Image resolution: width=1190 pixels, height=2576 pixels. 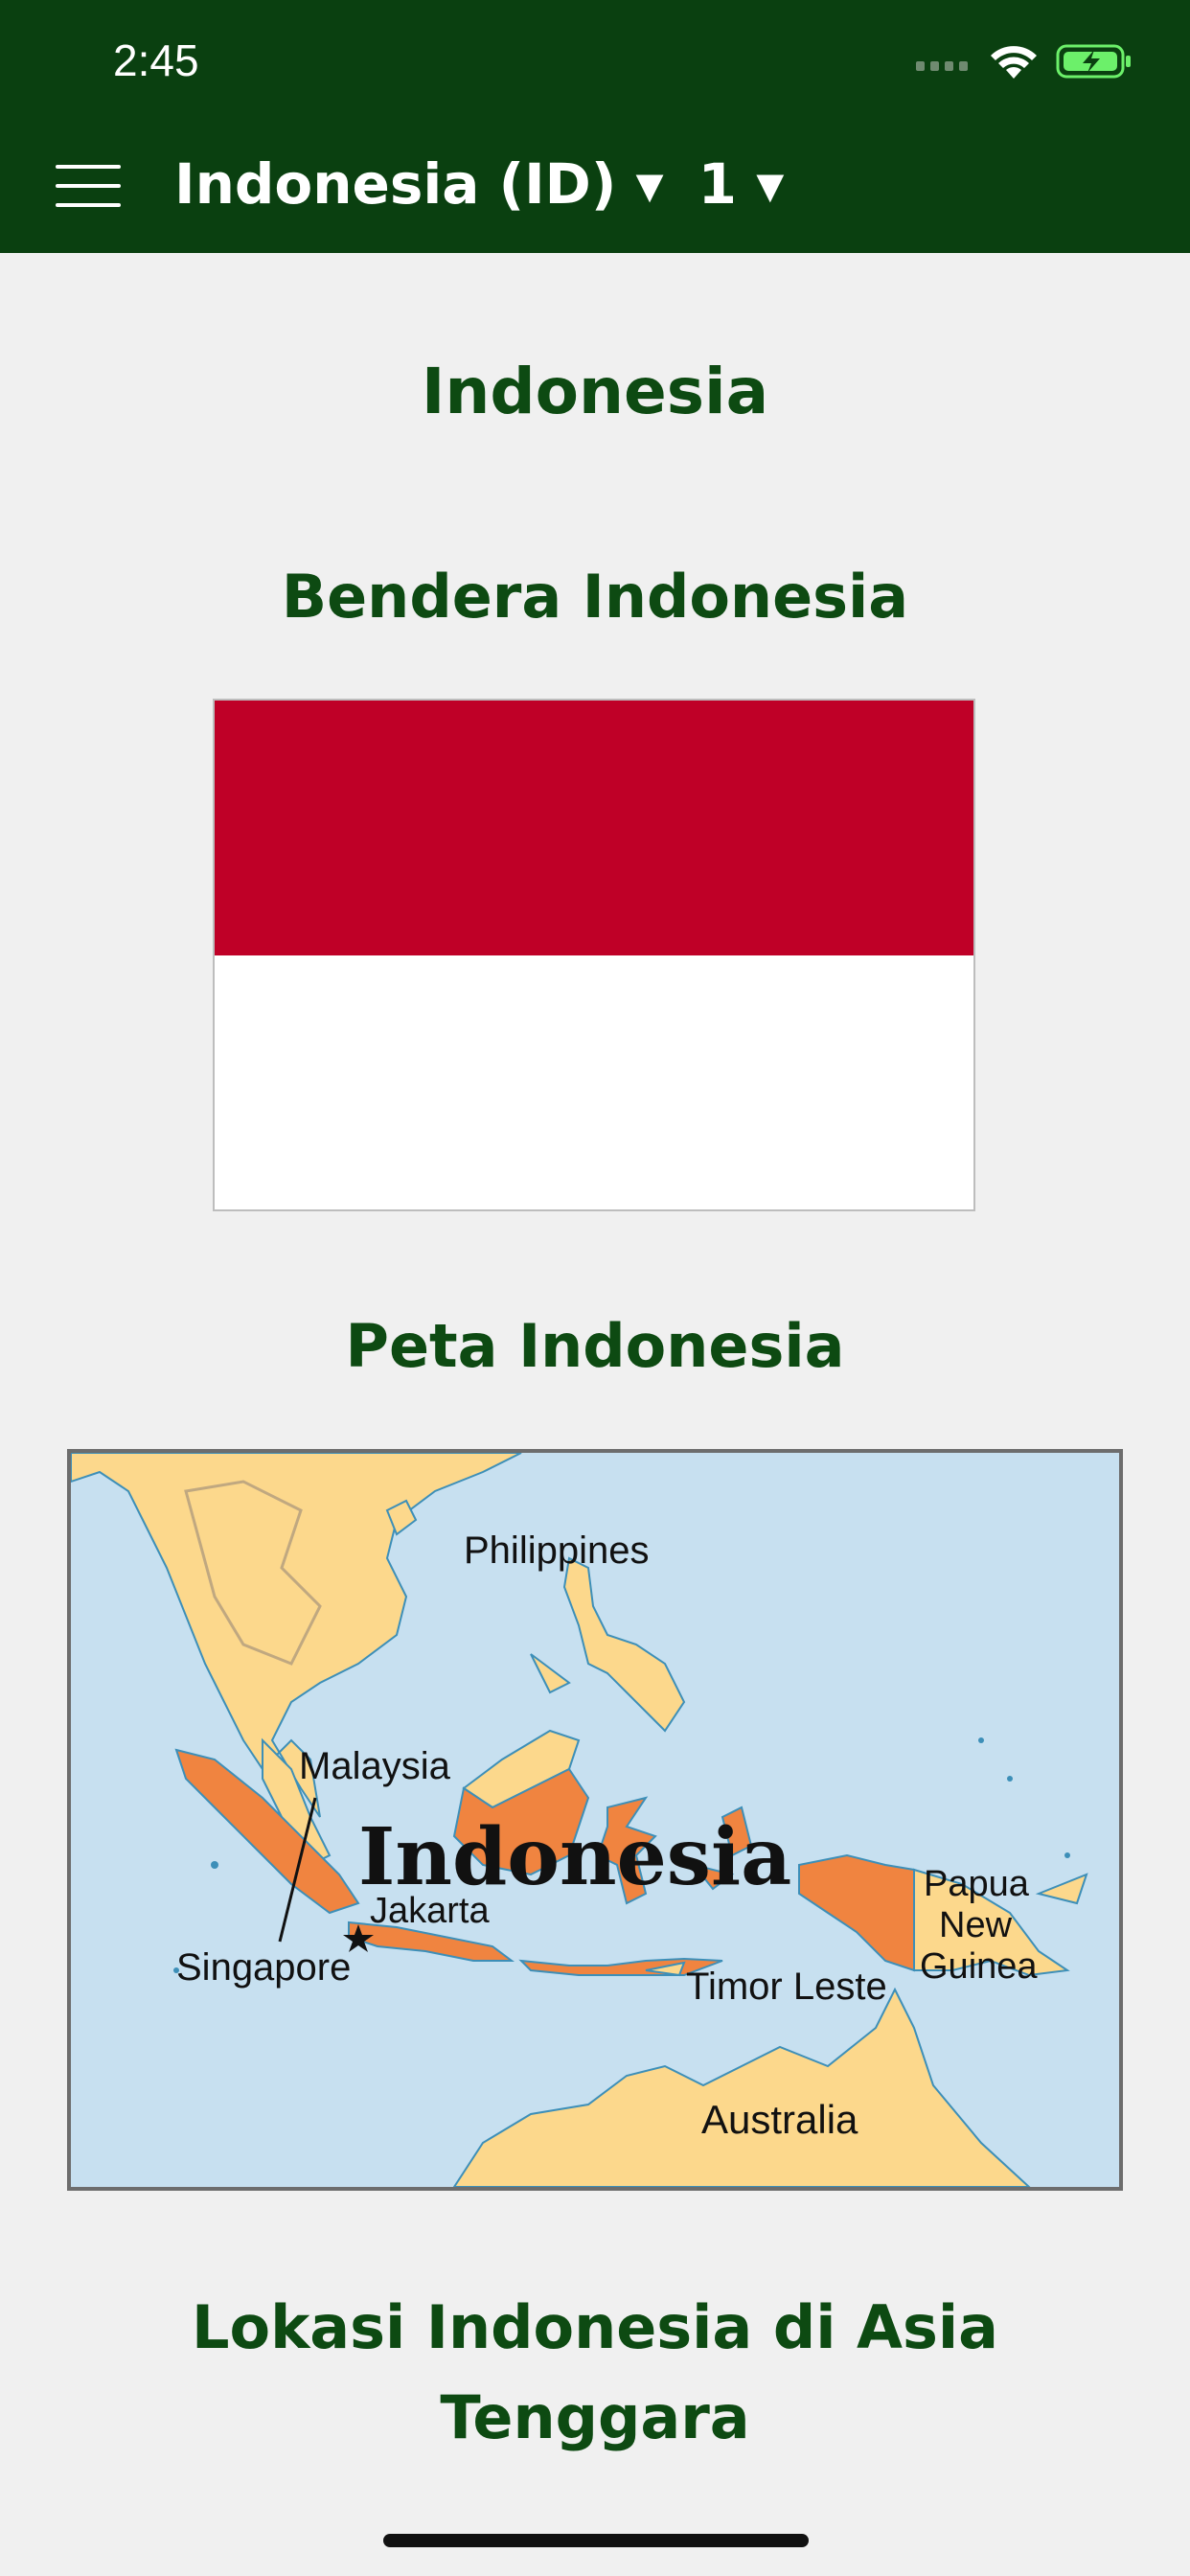 What do you see at coordinates (595, 391) in the screenshot?
I see `page-title: Indonesia` at bounding box center [595, 391].